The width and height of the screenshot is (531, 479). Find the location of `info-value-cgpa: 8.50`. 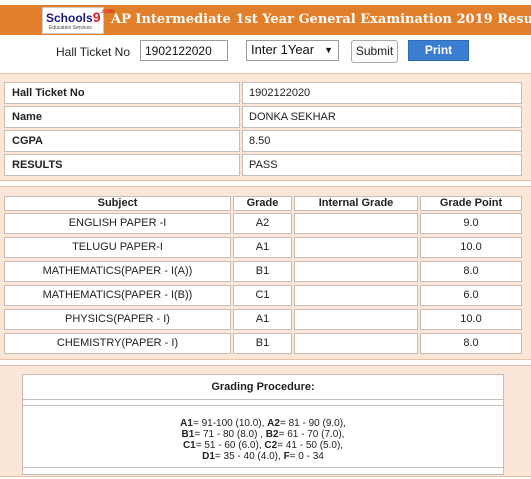

info-value-cgpa: 8.50 is located at coordinates (382, 141).